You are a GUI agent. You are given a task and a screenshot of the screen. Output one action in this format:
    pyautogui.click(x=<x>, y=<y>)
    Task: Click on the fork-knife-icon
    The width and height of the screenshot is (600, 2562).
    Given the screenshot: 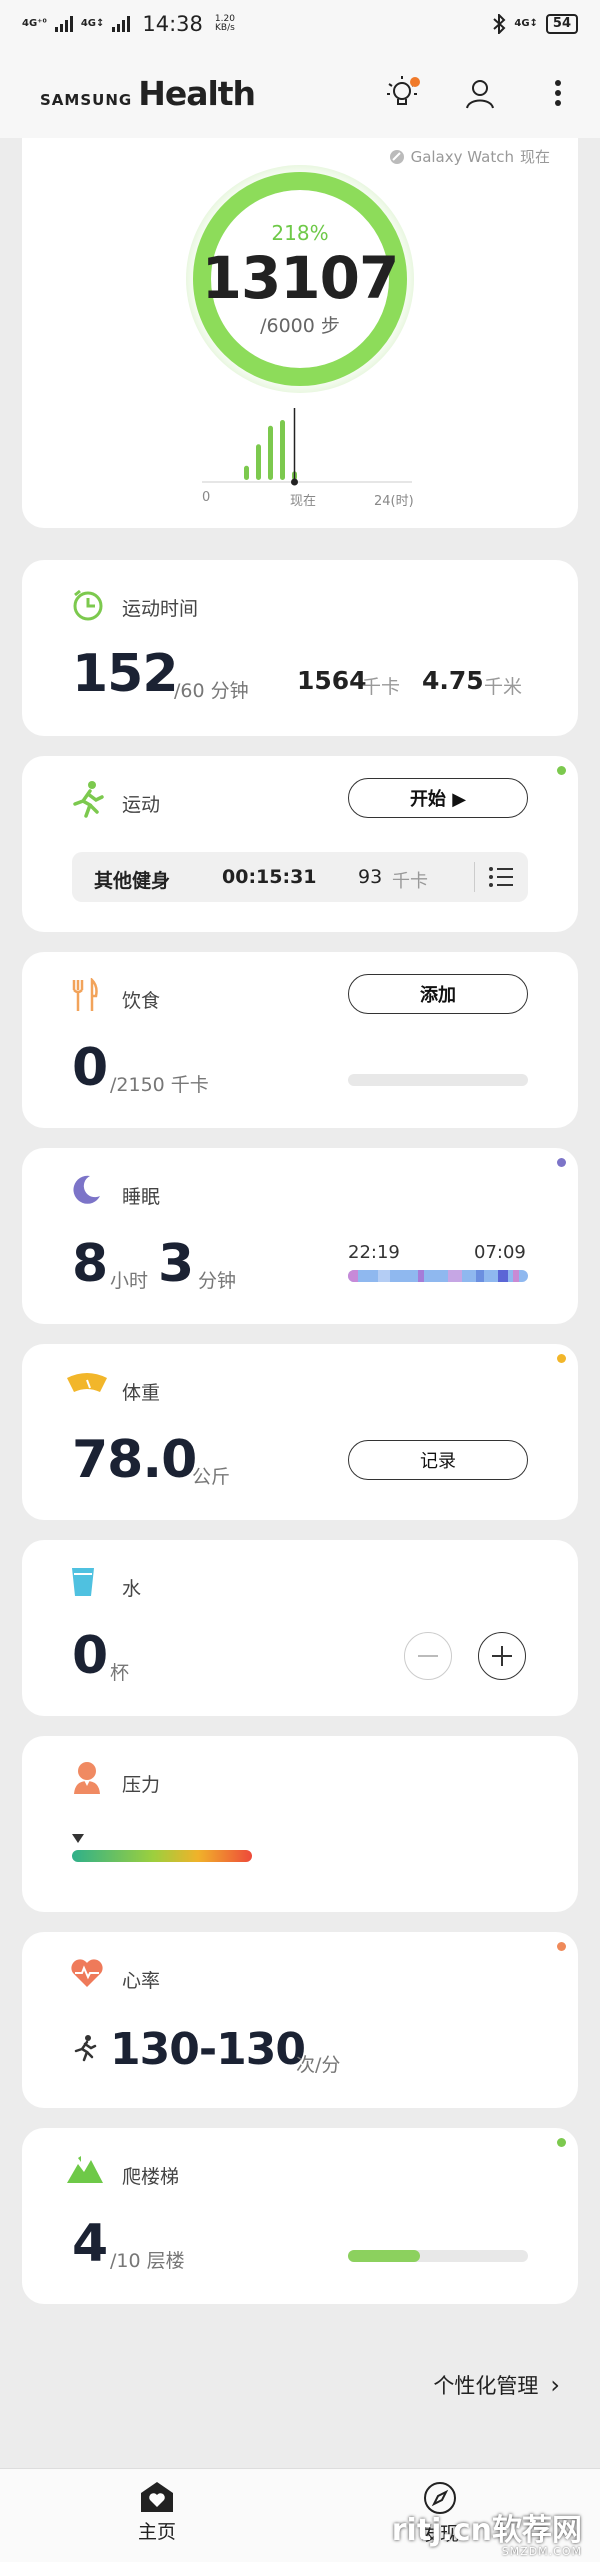 What is the action you would take?
    pyautogui.click(x=85, y=994)
    